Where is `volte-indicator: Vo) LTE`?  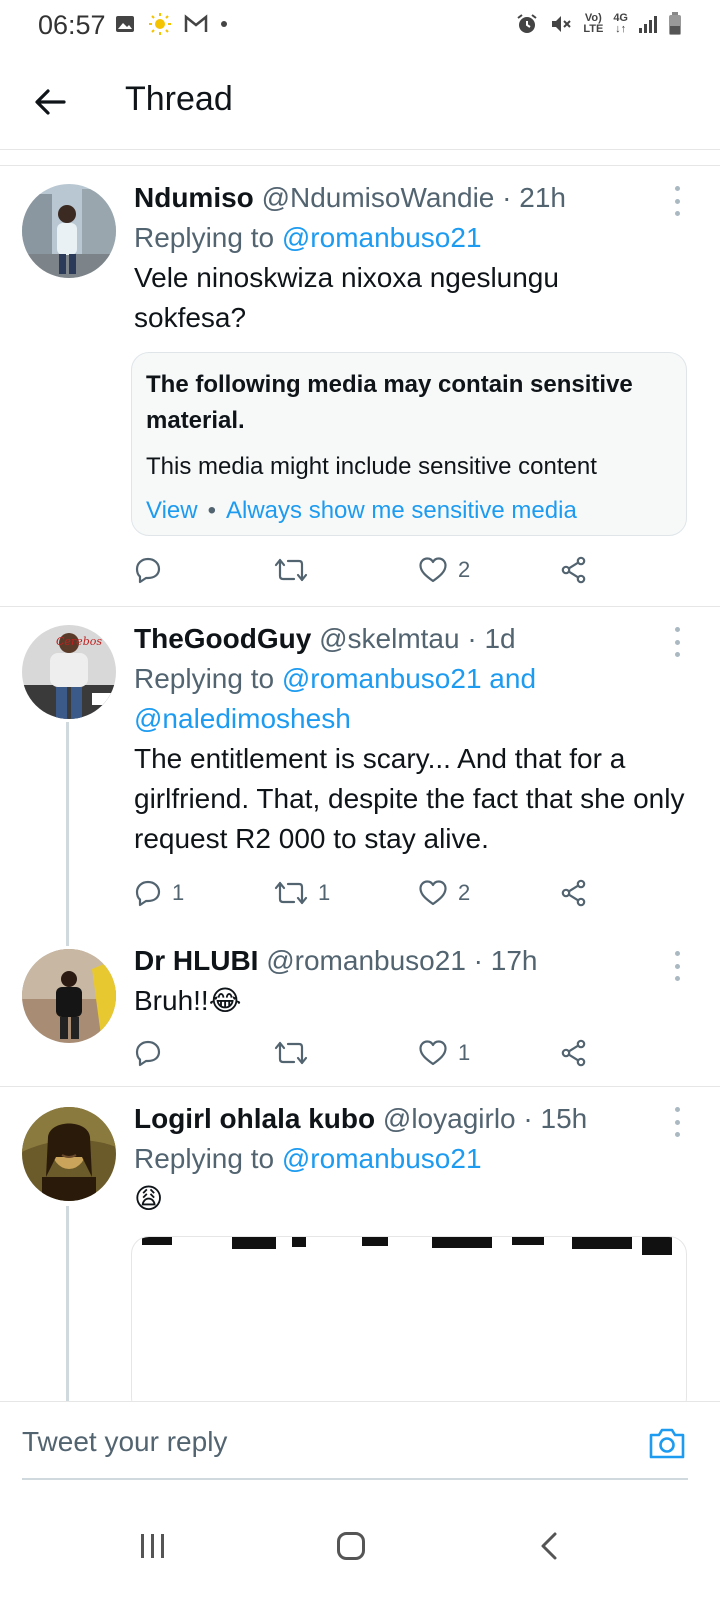
volte-indicator: Vo) LTE is located at coordinates (593, 23).